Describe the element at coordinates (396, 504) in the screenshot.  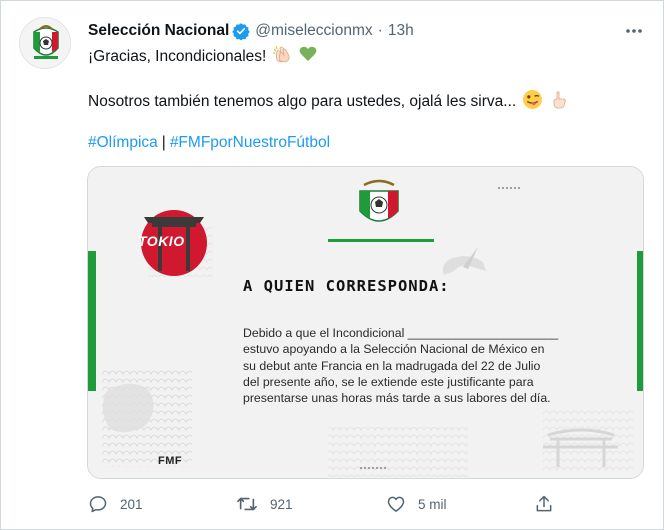
I see `like-icon` at that location.